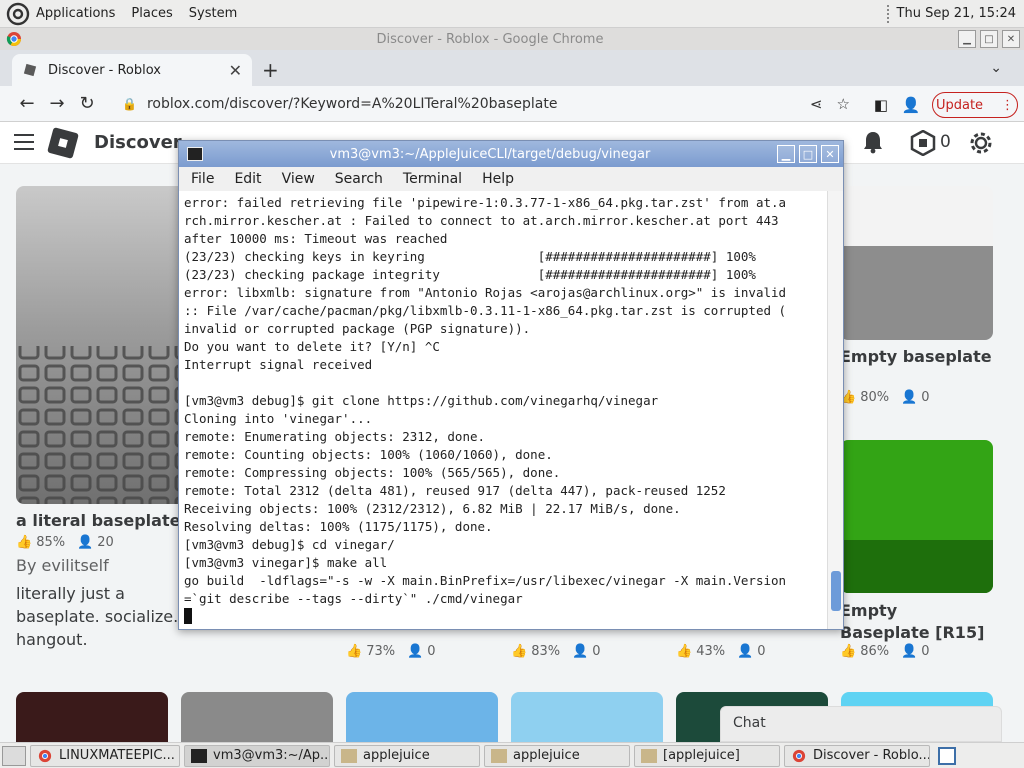  I want to click on card-stats: 👍 85% 👤 20, so click(65, 542).